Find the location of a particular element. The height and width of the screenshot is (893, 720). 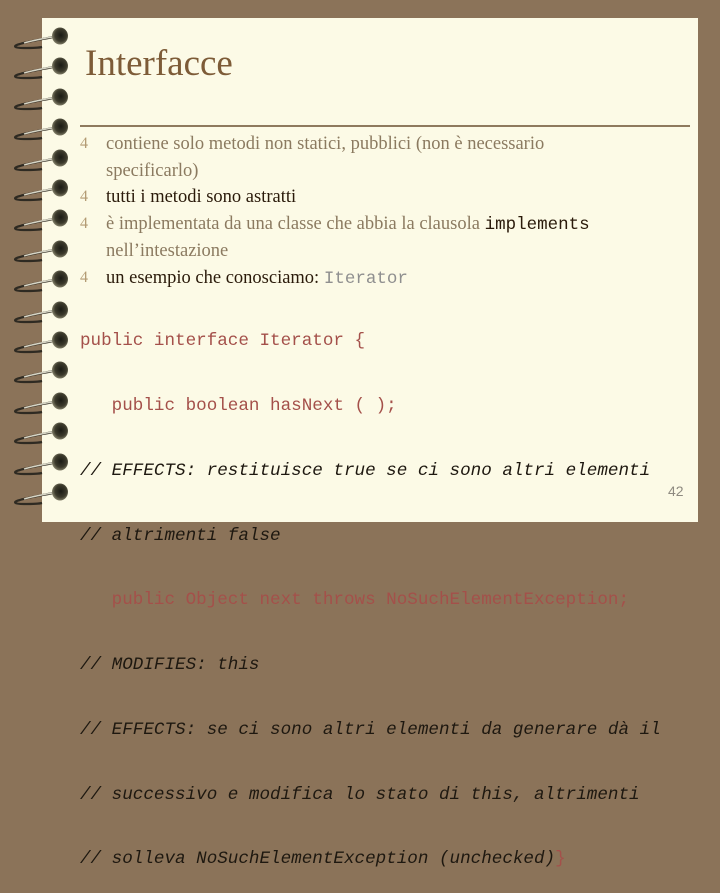

bullet-item: 4 tutti i metodi sono astratti is located at coordinates (380, 197).